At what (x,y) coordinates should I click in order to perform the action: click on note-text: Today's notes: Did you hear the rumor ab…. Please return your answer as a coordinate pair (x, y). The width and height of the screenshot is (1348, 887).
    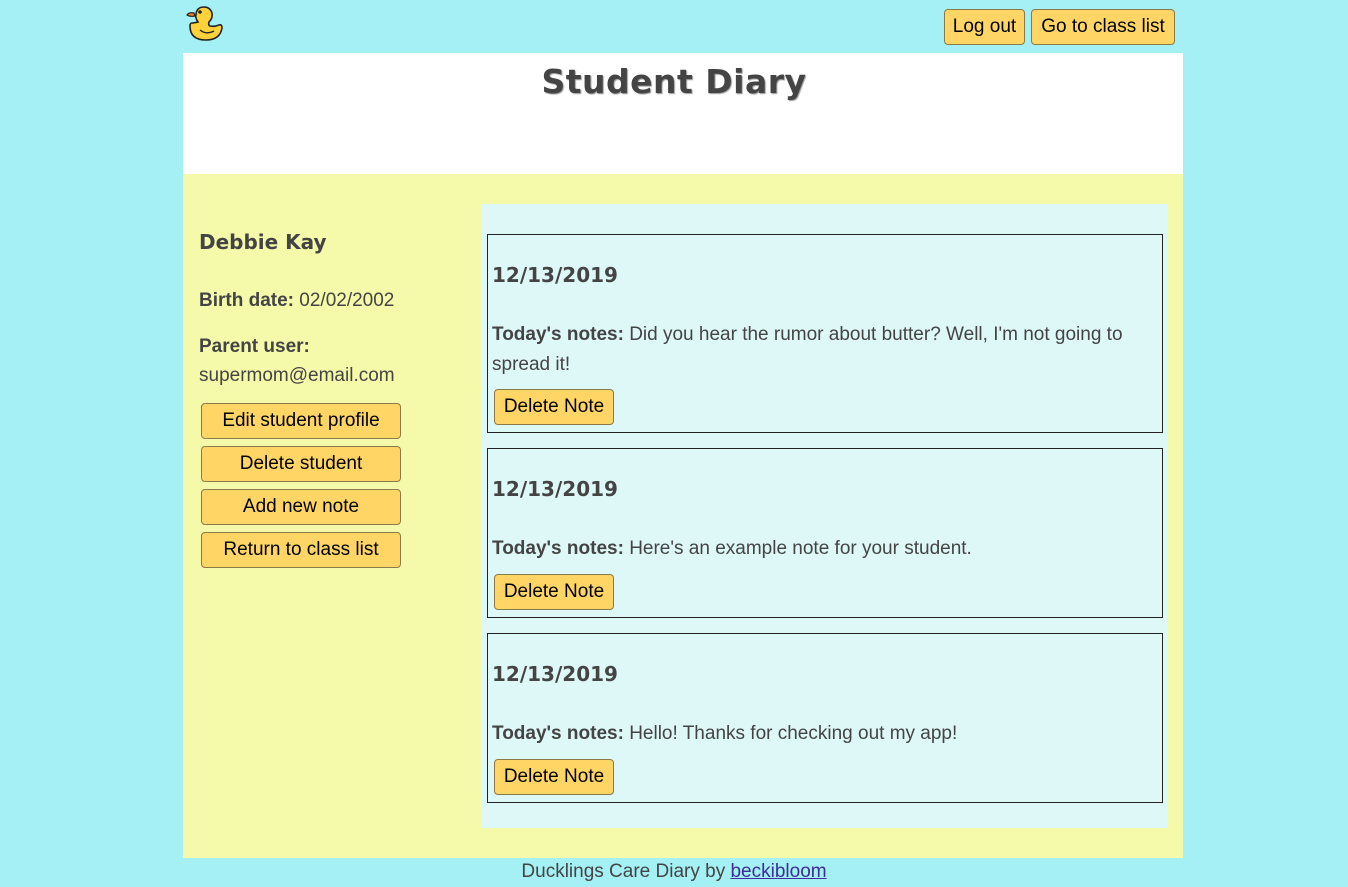
    Looking at the image, I should click on (822, 350).